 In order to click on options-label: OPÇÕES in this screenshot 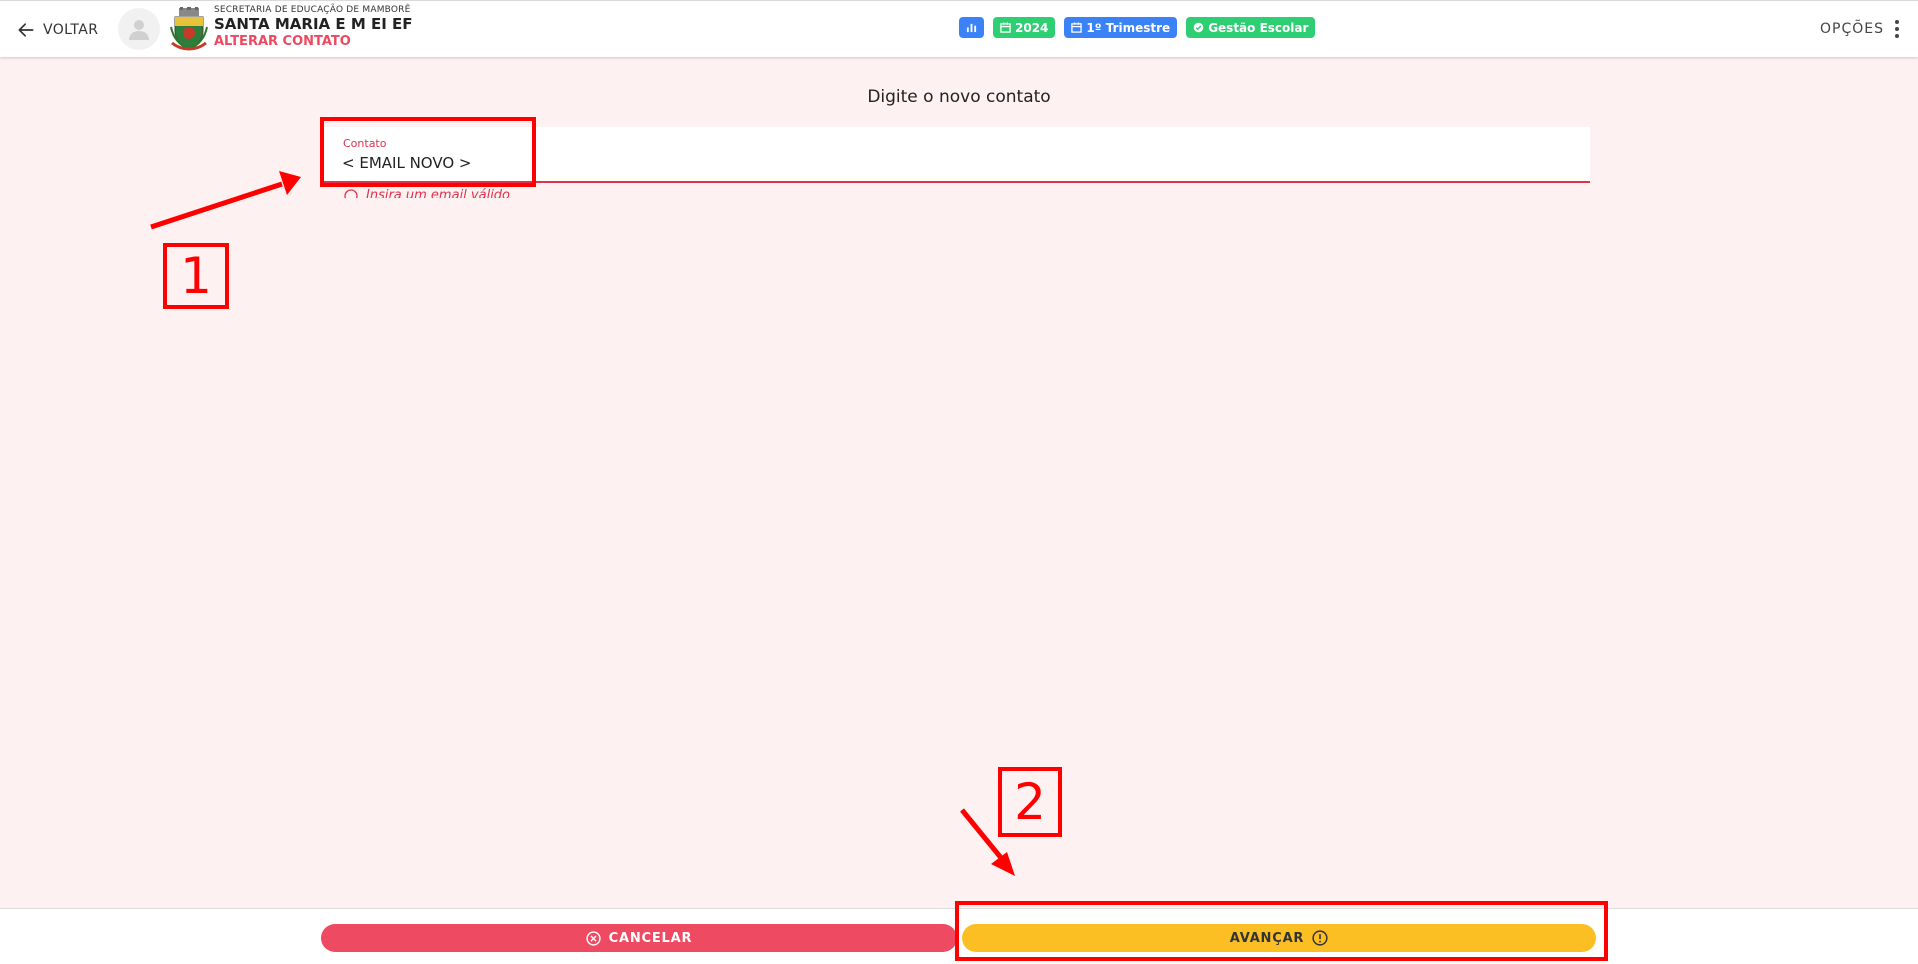, I will do `click(1852, 29)`.